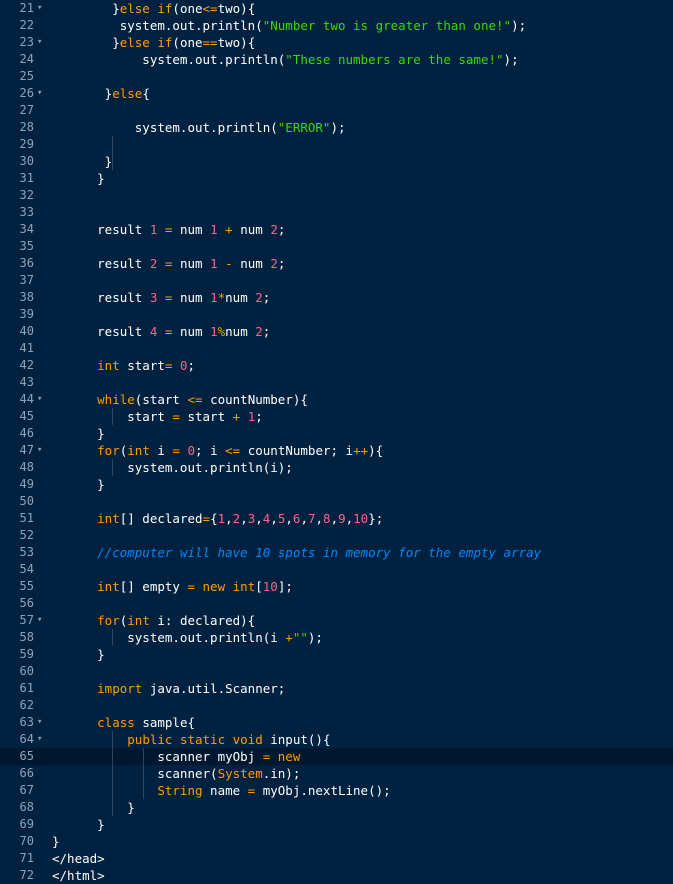  I want to click on line-number: 26, so click(26, 93).